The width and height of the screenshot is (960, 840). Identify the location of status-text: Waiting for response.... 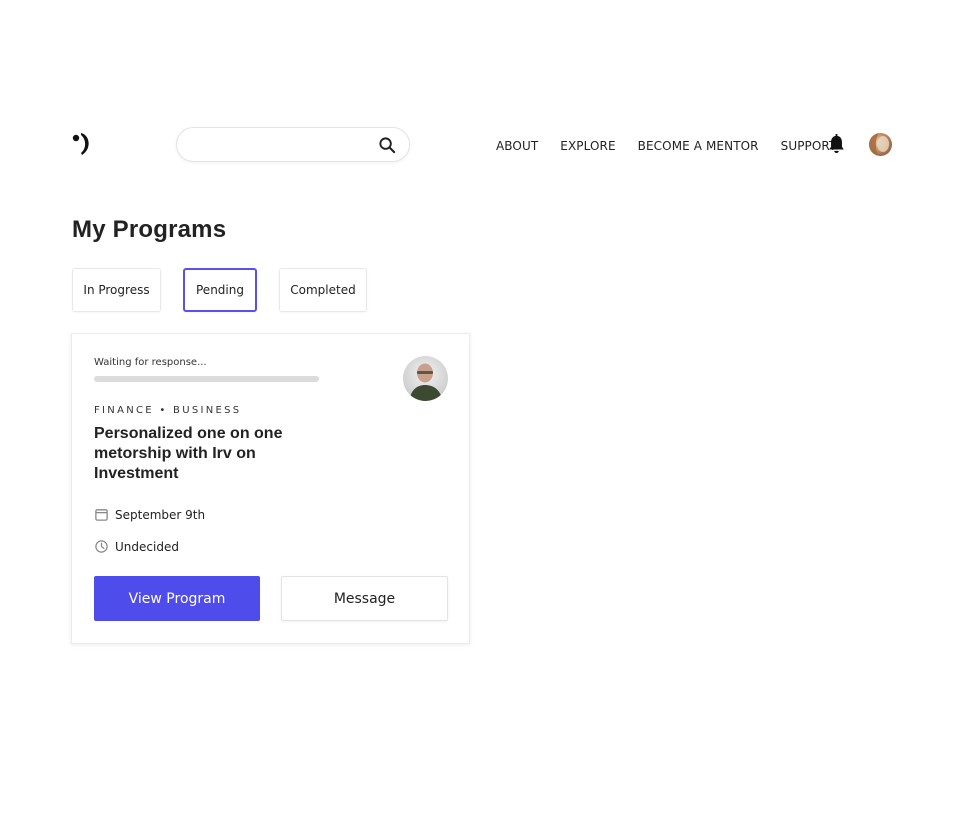
(150, 362).